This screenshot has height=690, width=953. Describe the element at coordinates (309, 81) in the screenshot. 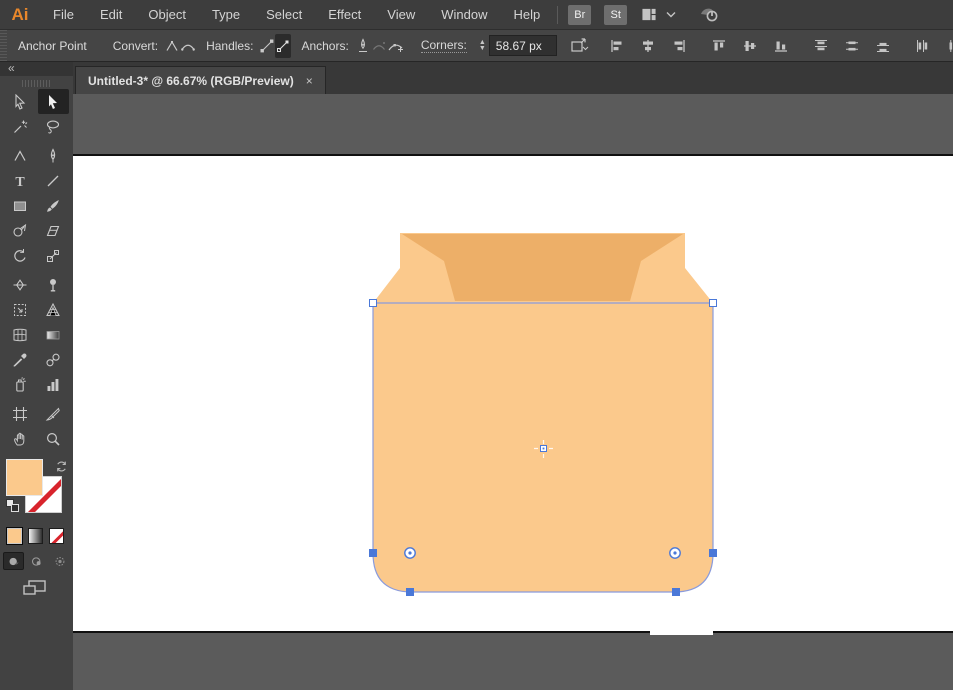

I see `tab-close-icon: ×` at that location.